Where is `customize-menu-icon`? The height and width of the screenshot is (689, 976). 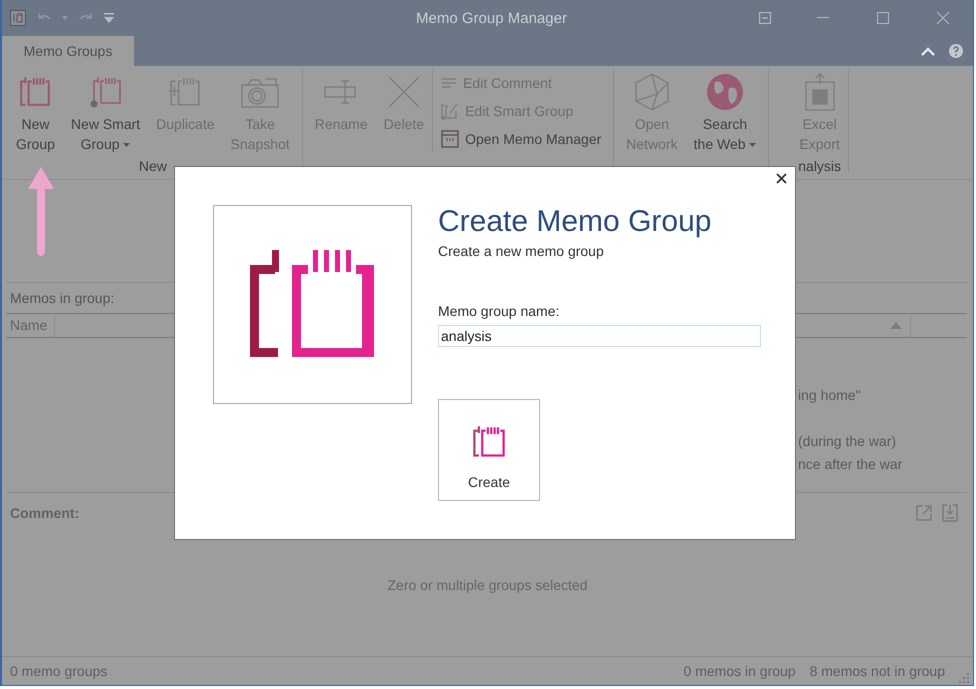
customize-menu-icon is located at coordinates (109, 18).